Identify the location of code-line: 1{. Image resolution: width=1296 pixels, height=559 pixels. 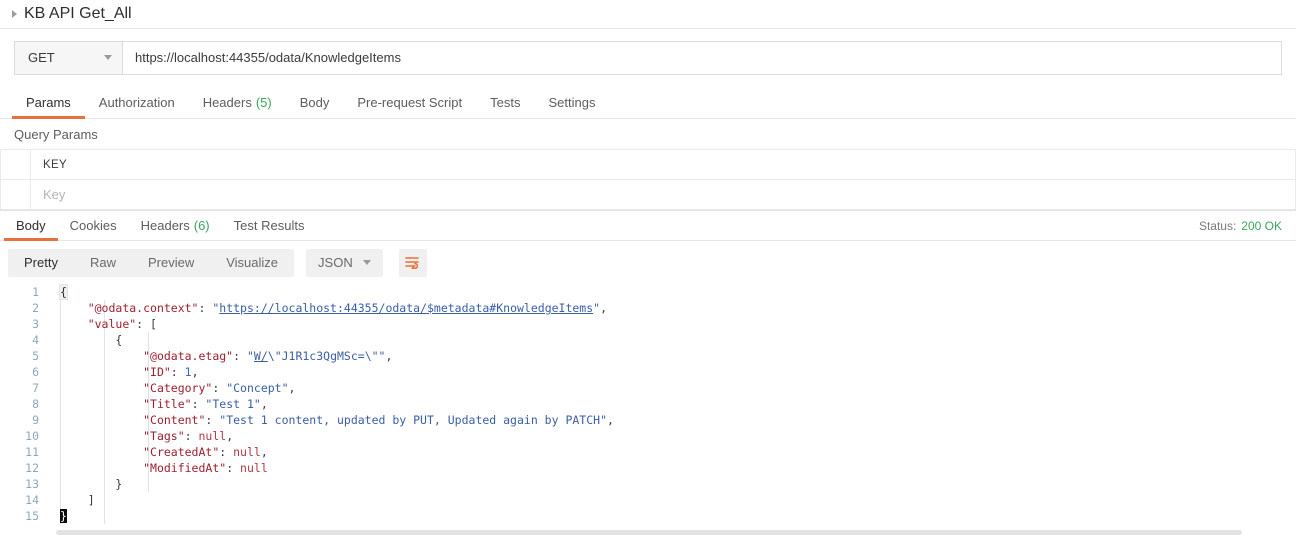
(648, 292).